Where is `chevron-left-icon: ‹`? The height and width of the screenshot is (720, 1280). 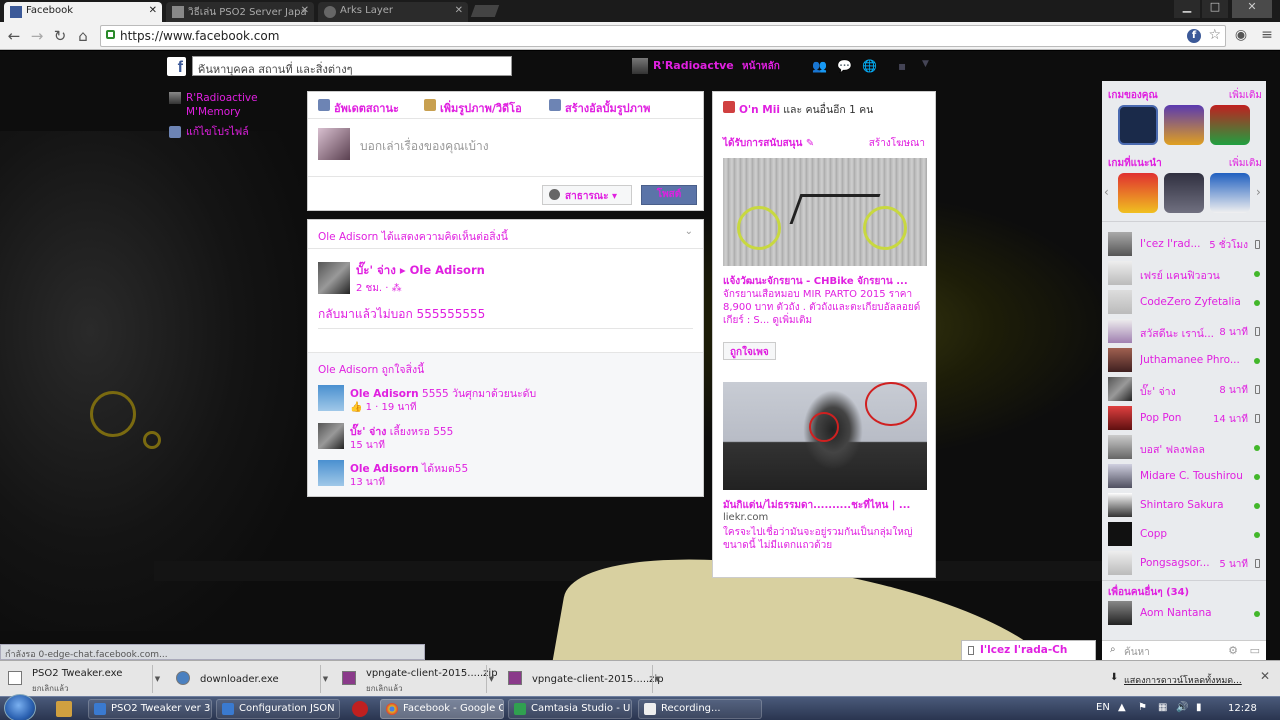
chevron-left-icon: ‹ is located at coordinates (1106, 192).